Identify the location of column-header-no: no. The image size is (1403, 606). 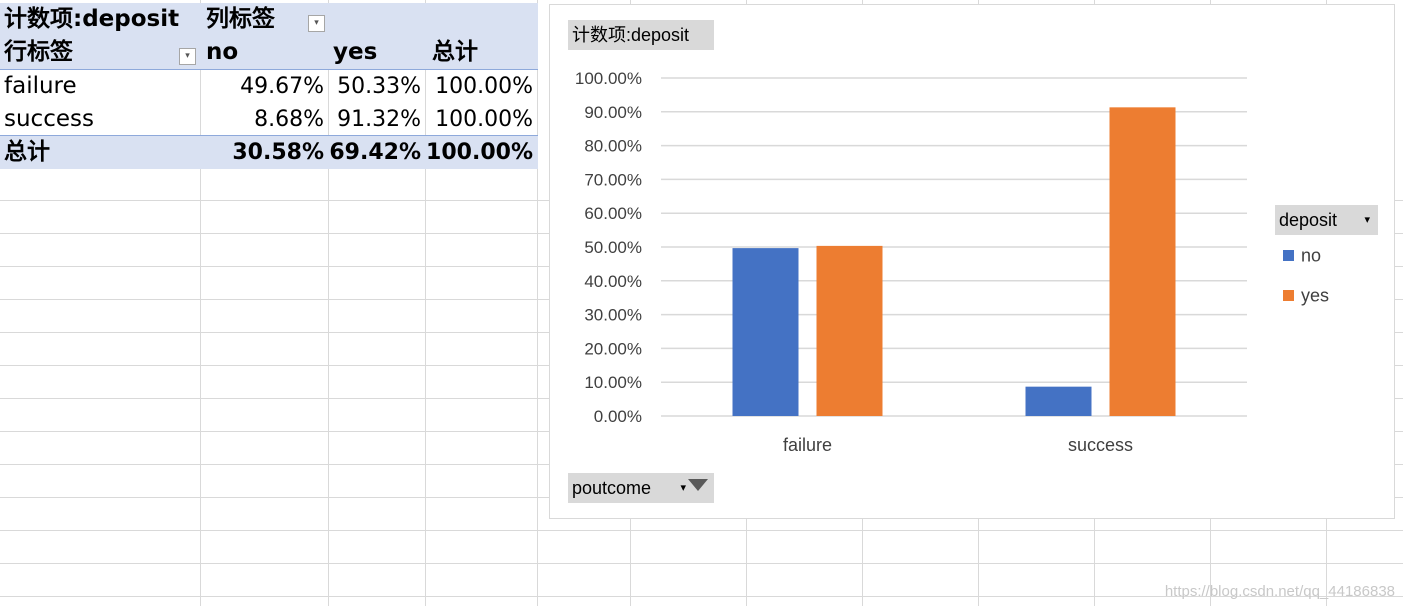
(222, 52).